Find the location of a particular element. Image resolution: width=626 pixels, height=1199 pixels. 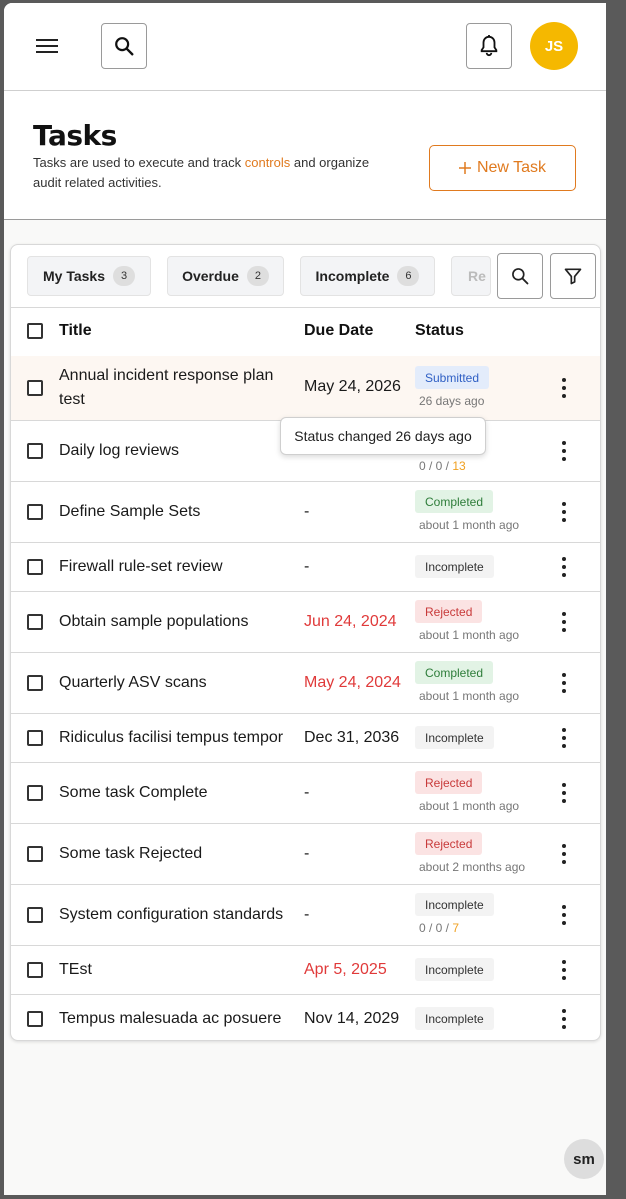

task-title: Some task Rejected is located at coordinates (176, 854).